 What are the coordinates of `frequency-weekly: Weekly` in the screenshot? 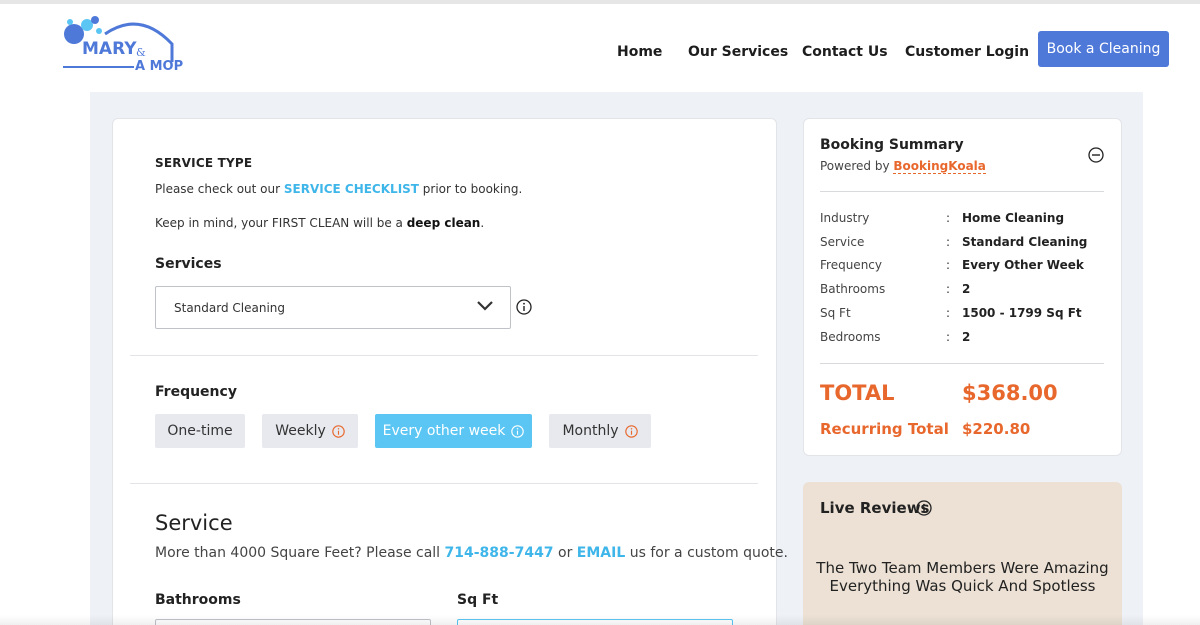 It's located at (310, 431).